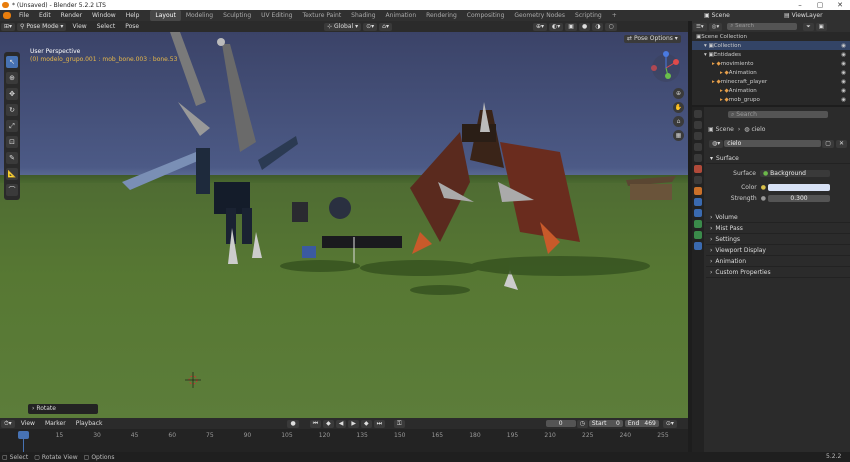  Describe the element at coordinates (698, 147) in the screenshot. I see `view-layer-tab-icon` at that location.